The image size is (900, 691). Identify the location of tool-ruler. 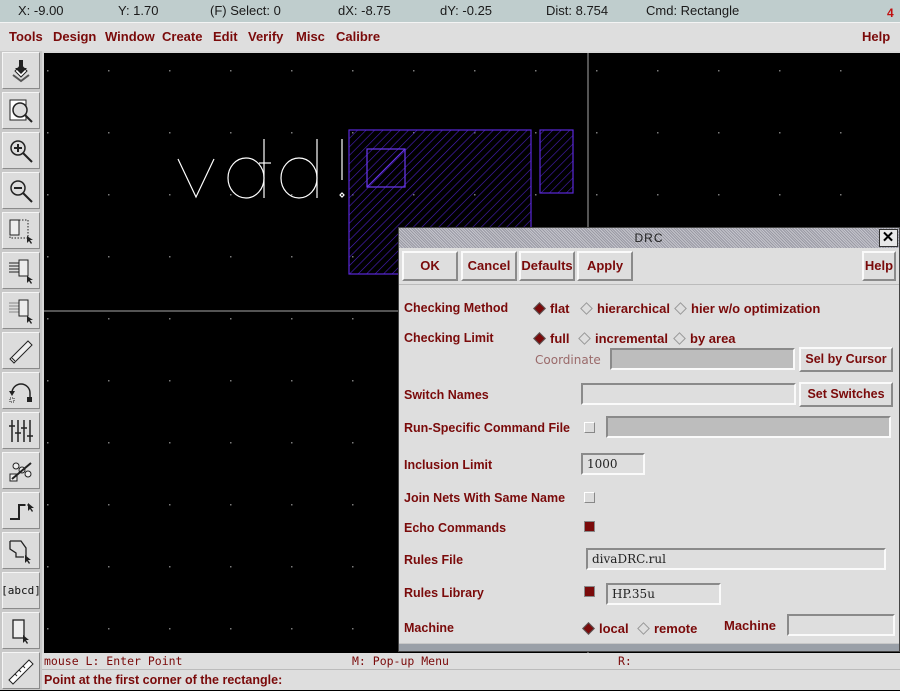
(21, 350).